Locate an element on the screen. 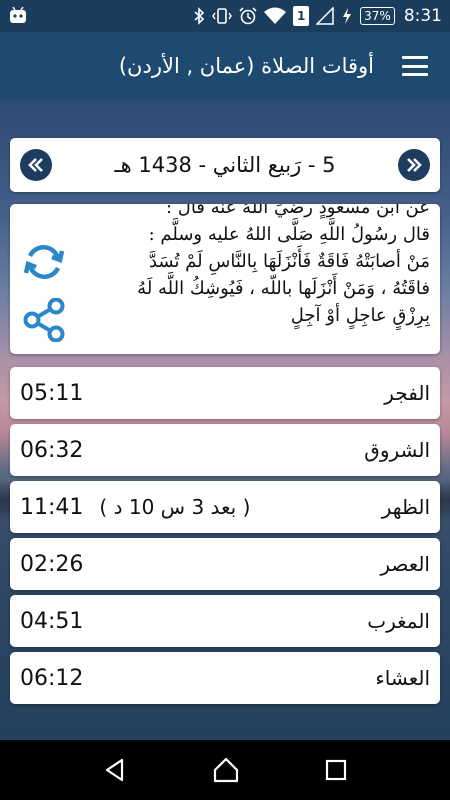 The image size is (450, 800). prayer-name: الشروق is located at coordinates (397, 450).